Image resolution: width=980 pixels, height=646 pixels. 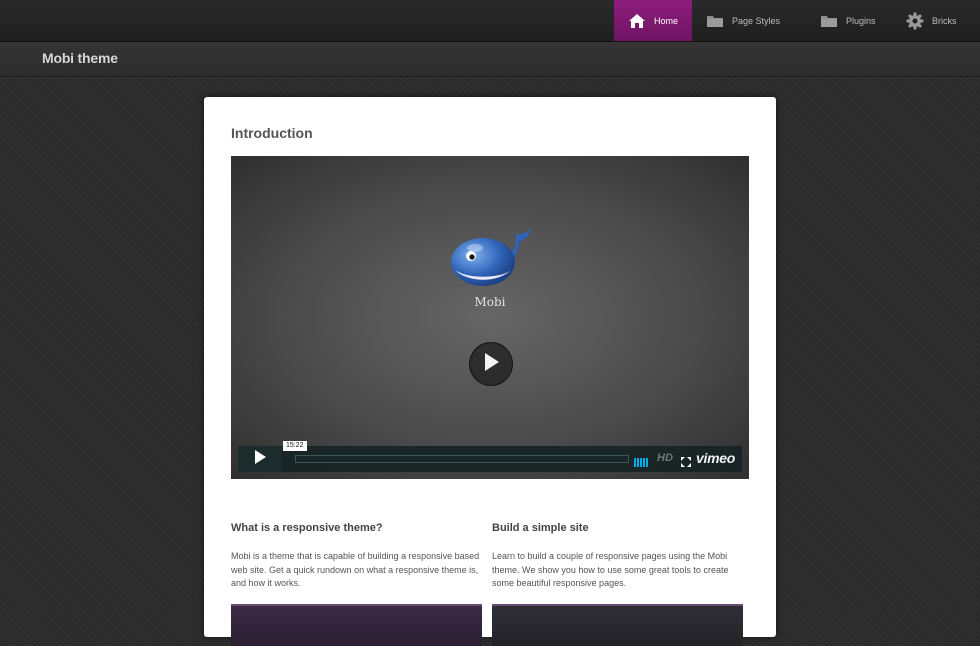 I want to click on nav-bricks-label: Bricks, so click(x=944, y=20).